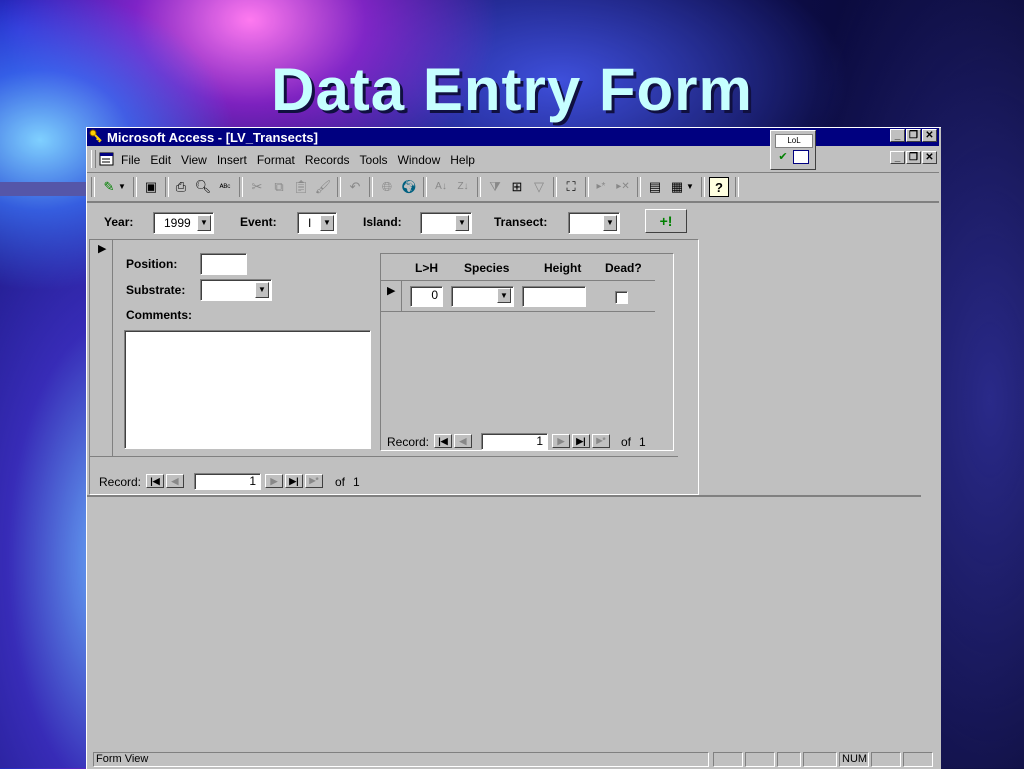  Describe the element at coordinates (426, 296) in the screenshot. I see `lh-field: 0` at that location.